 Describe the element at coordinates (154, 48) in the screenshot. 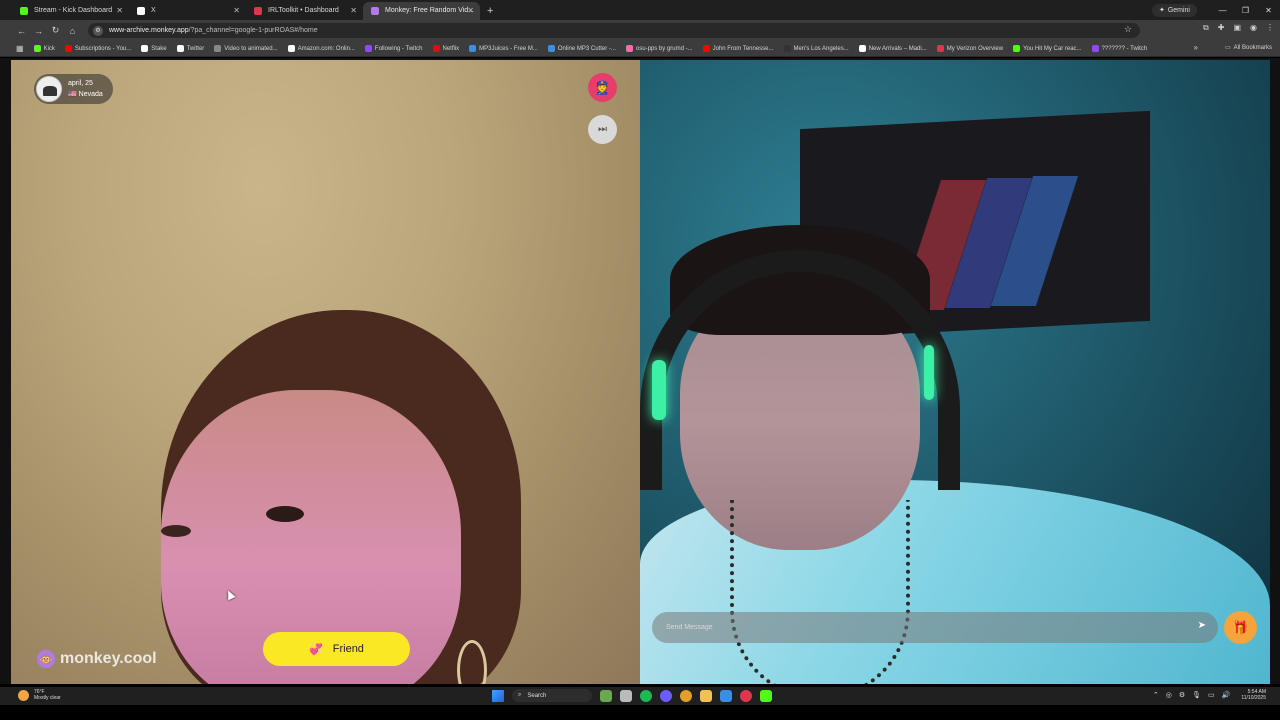

I see `bookmark-item: Stake` at that location.